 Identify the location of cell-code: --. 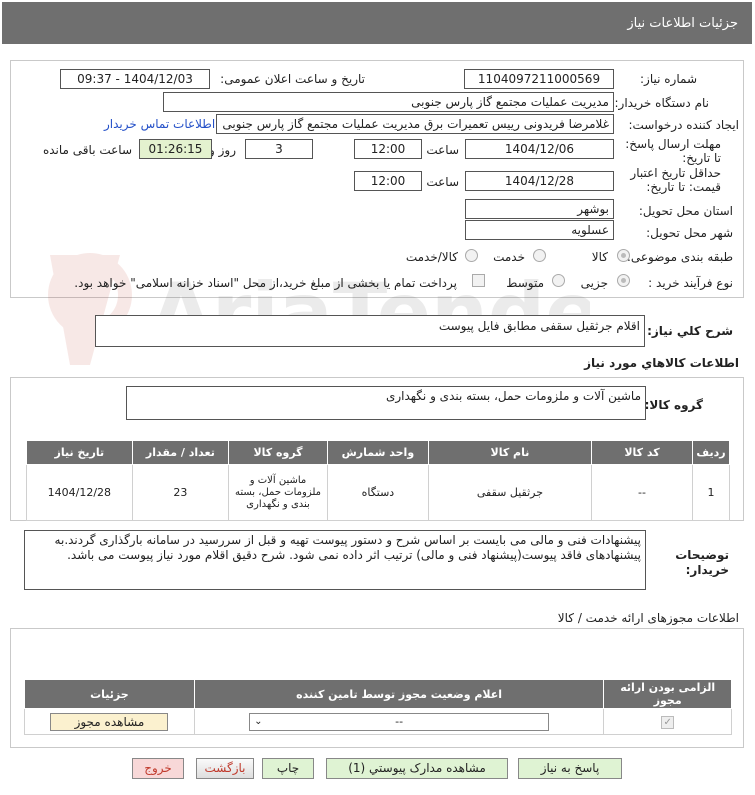
(642, 492).